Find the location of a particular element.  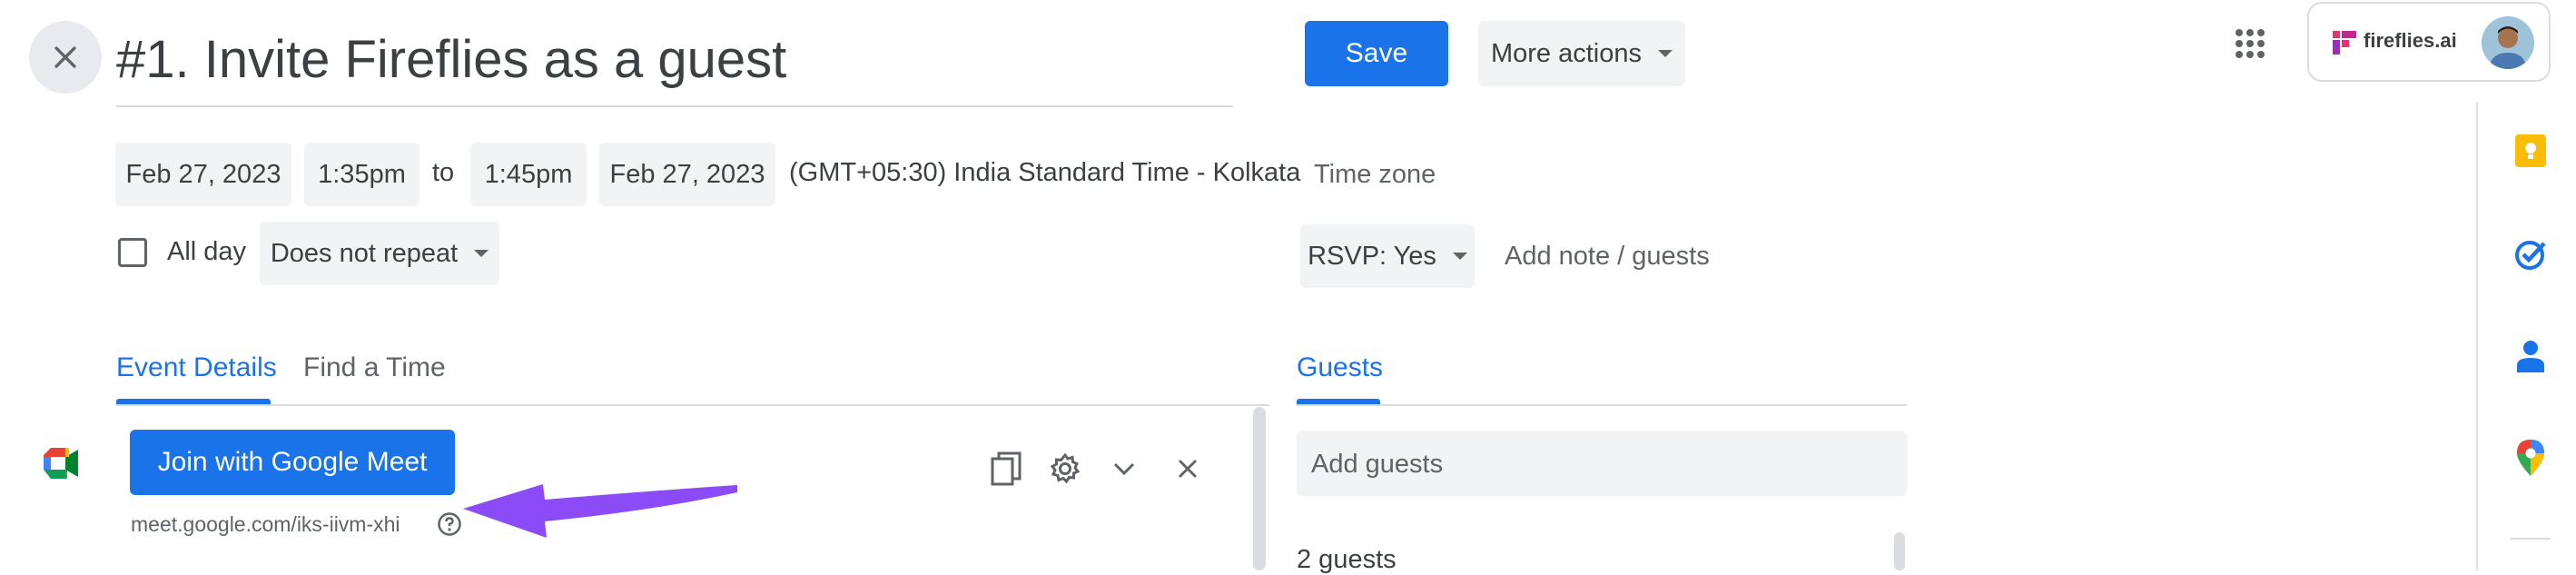

save-button: Save is located at coordinates (1376, 53).